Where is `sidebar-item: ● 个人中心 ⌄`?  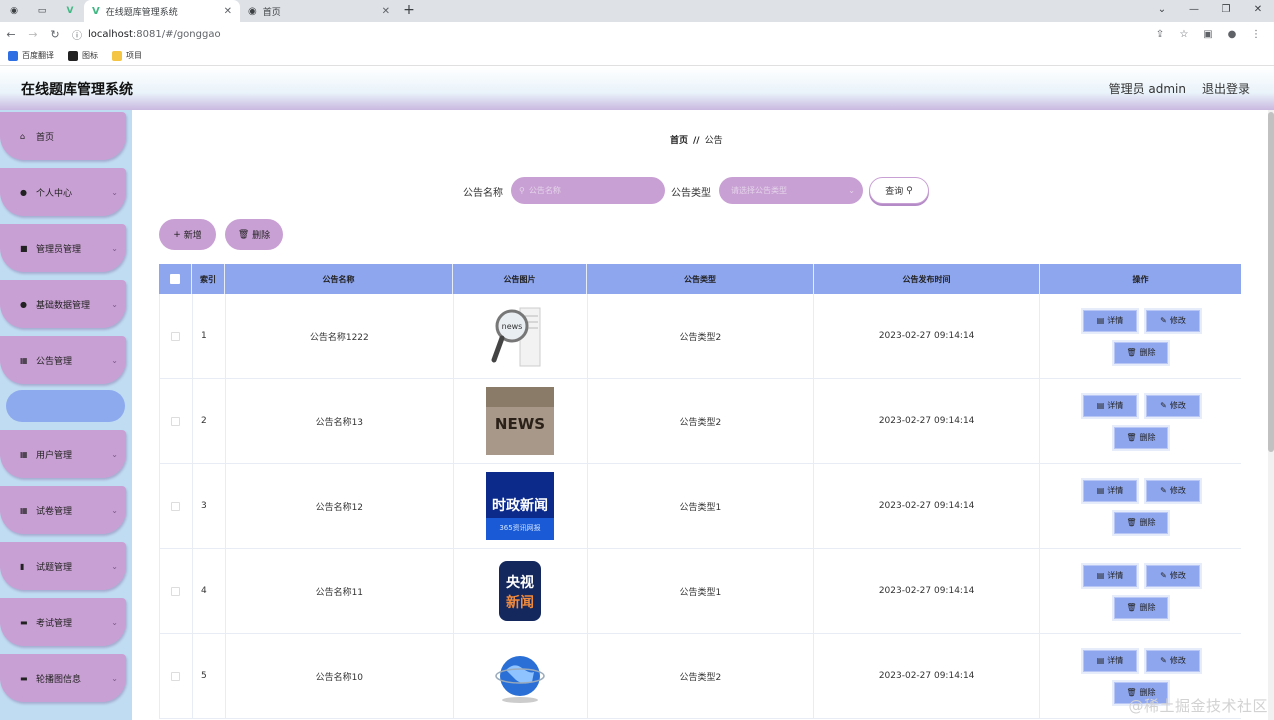
sidebar-item: ● 个人中心 ⌄ is located at coordinates (63, 192).